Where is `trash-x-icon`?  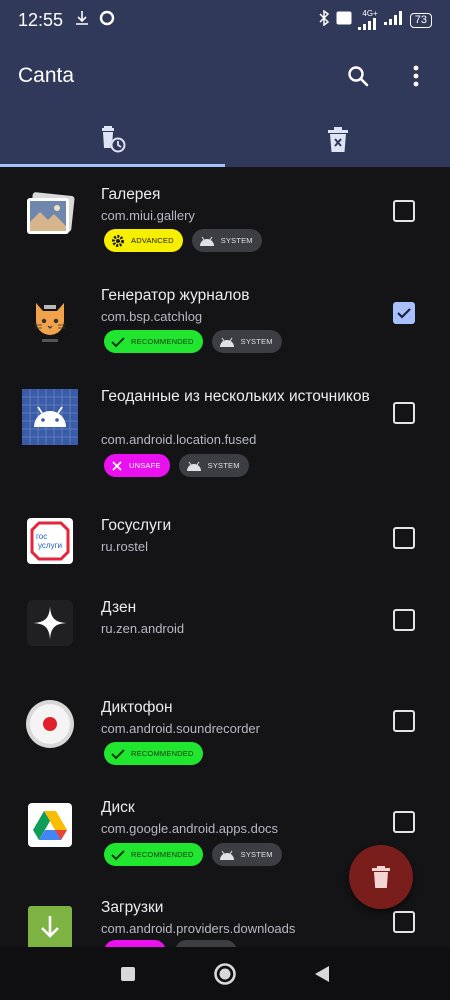
trash-x-icon is located at coordinates (337, 139).